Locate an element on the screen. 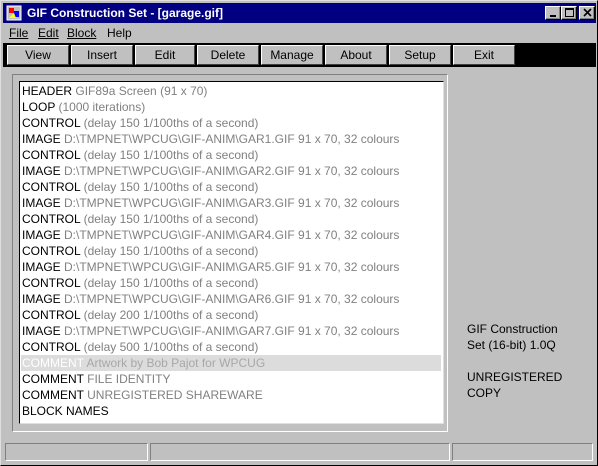 This screenshot has width=598, height=466. menu-block: Block is located at coordinates (81, 33).